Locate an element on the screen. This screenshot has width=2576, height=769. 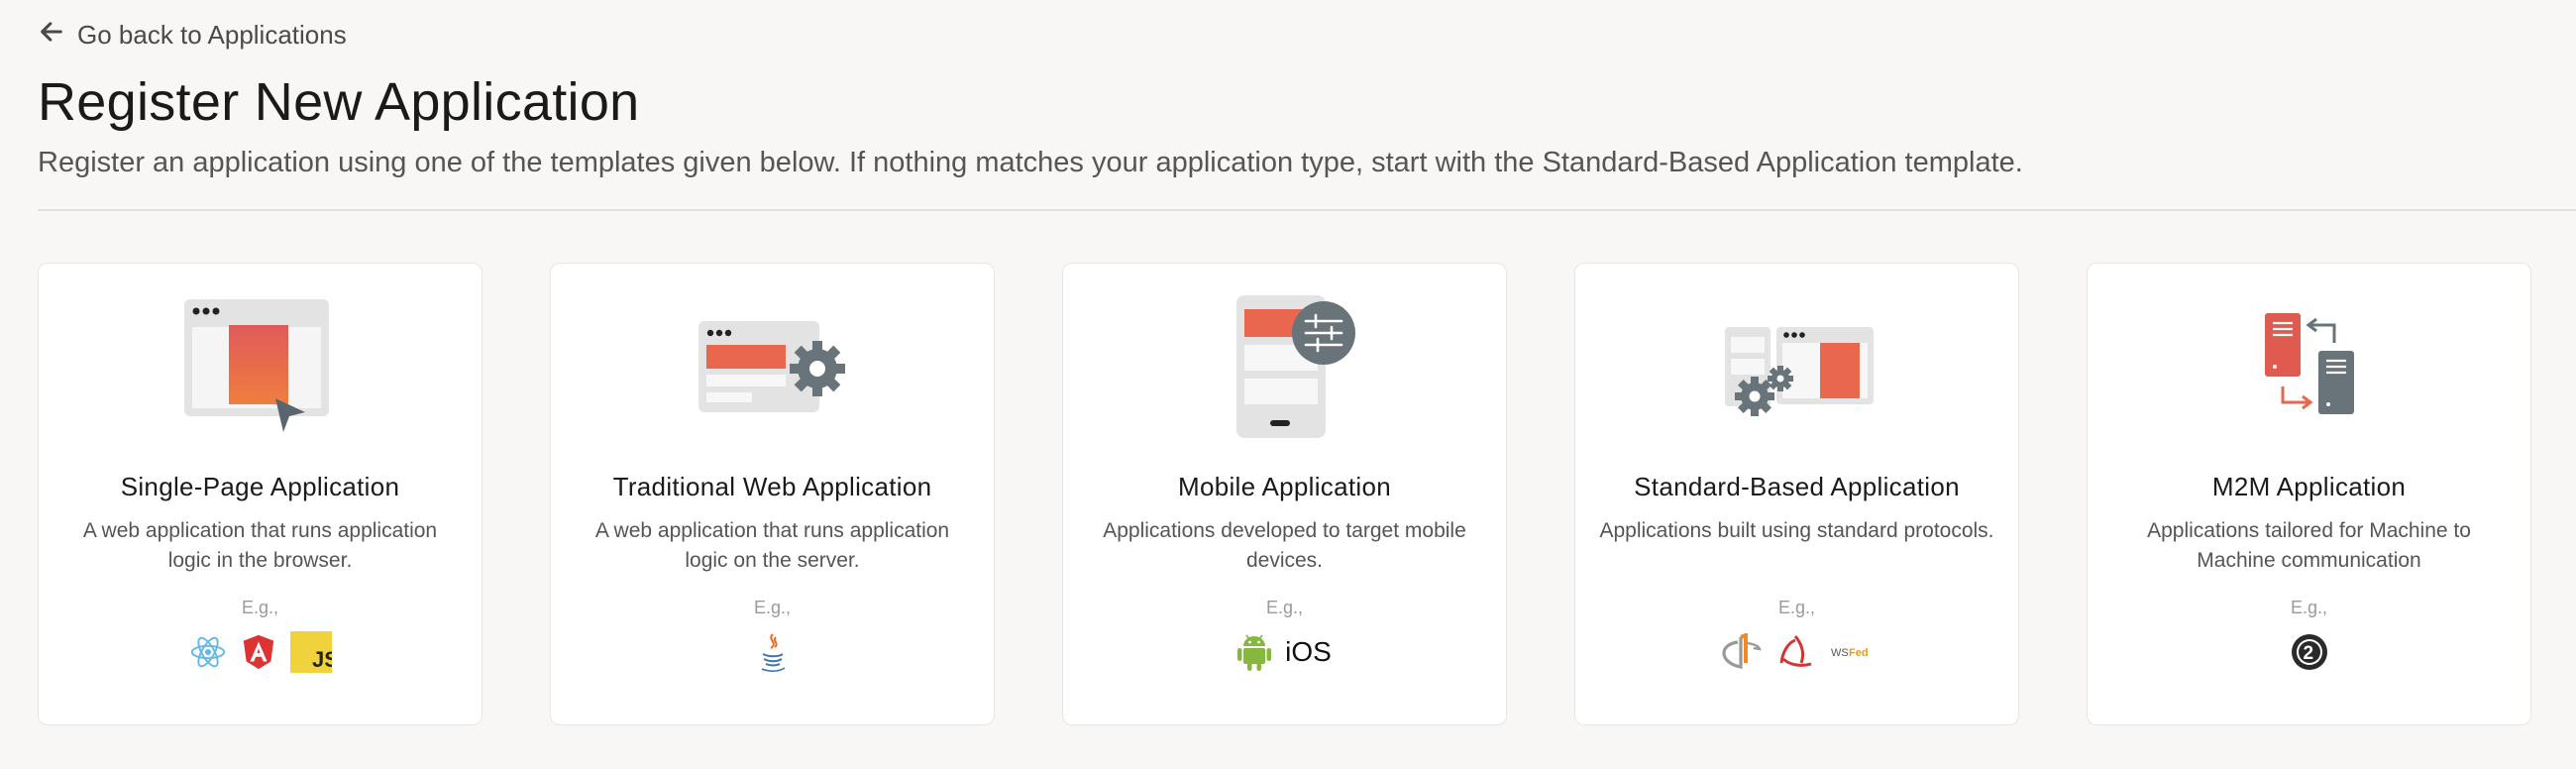
card-title: Single-Page Application is located at coordinates (260, 486).